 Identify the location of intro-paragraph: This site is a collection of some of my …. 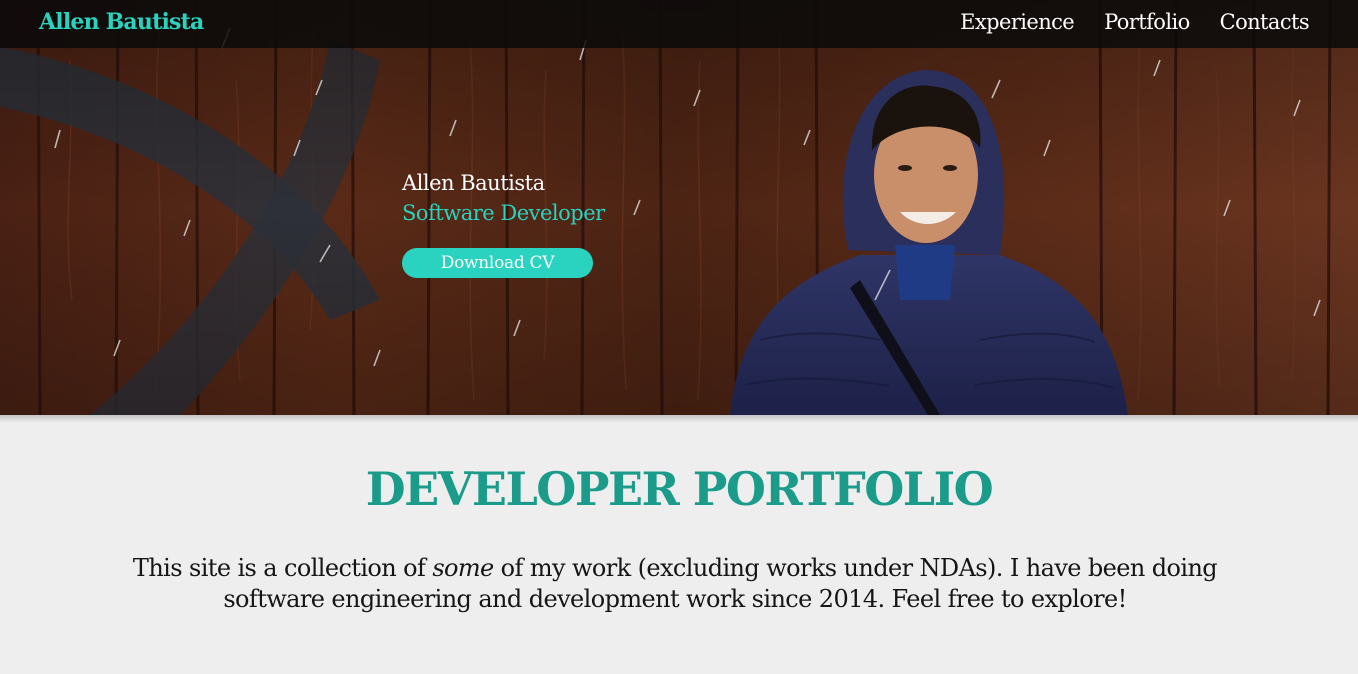
(675, 584).